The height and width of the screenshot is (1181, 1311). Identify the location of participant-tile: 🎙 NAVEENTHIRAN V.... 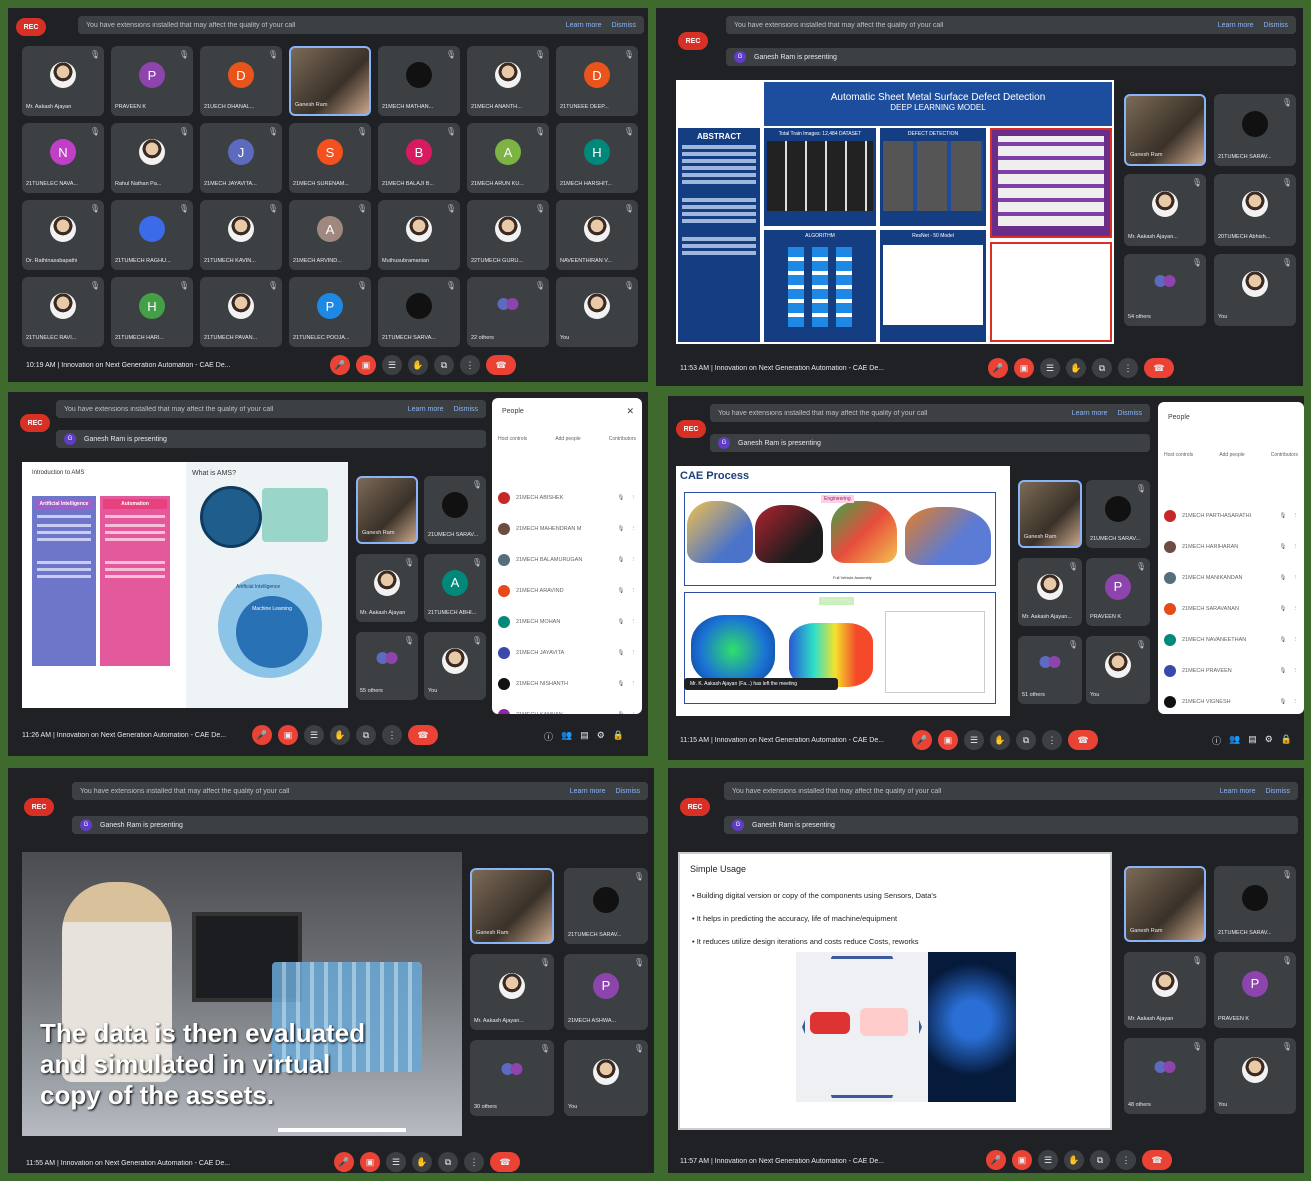
(597, 235).